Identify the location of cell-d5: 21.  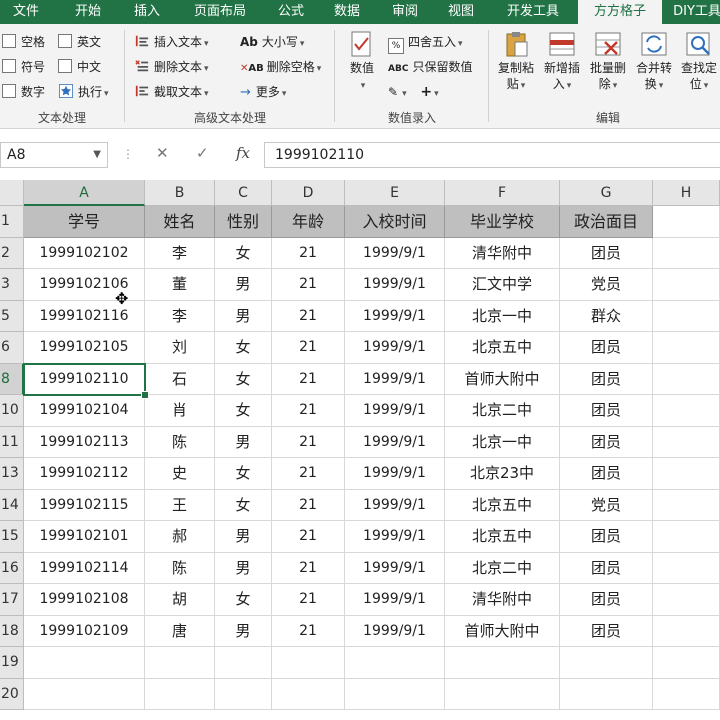
(308, 316).